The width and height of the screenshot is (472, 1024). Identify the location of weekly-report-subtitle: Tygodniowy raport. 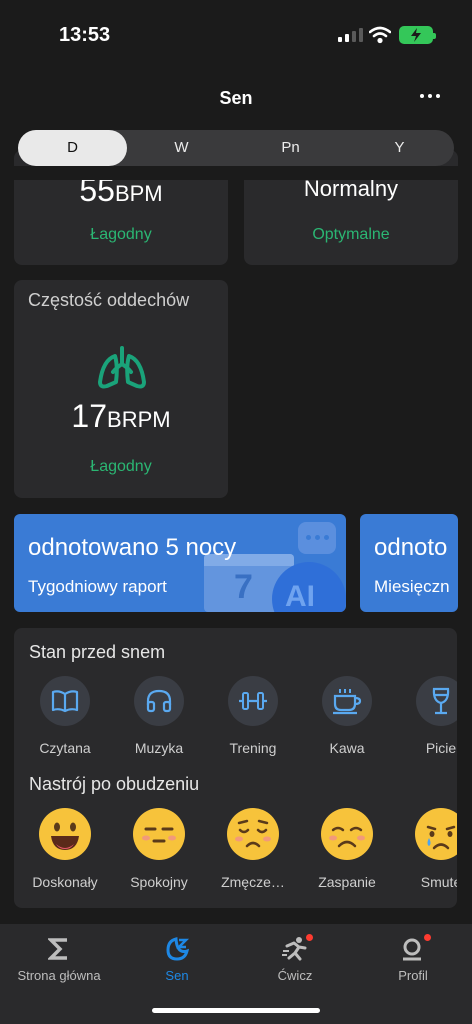
(97, 586).